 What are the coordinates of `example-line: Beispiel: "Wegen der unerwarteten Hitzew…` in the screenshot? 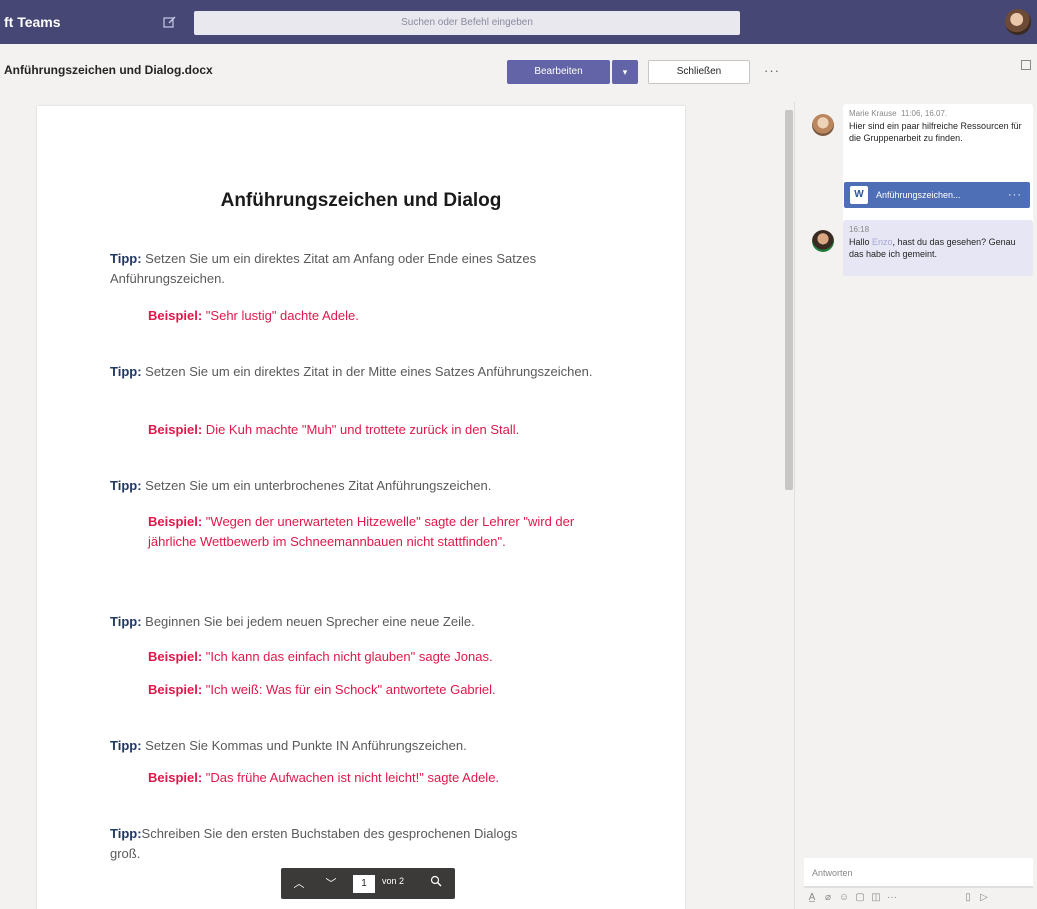 It's located at (368, 532).